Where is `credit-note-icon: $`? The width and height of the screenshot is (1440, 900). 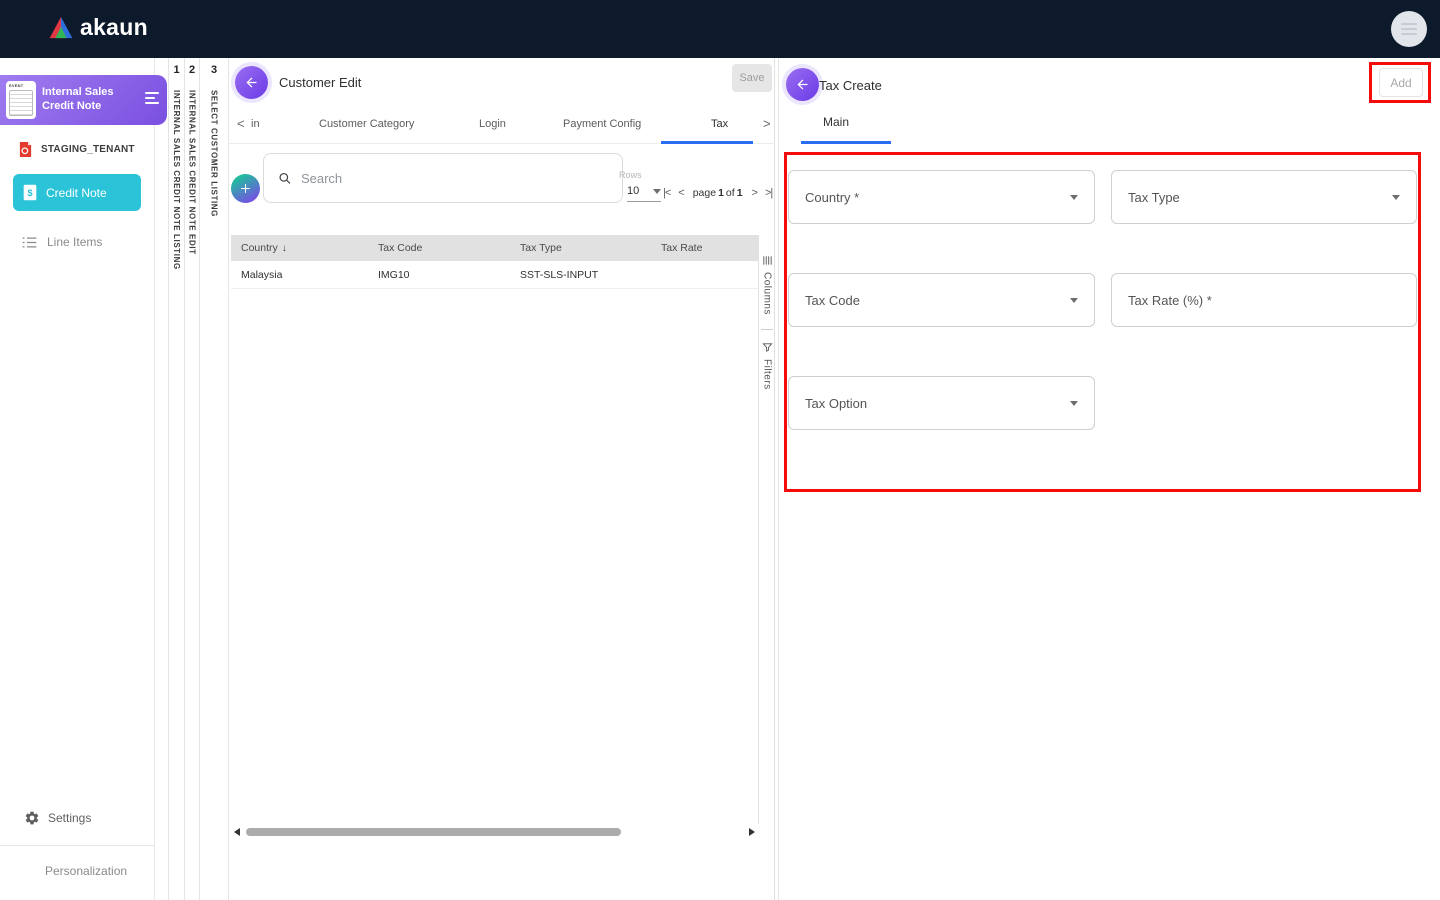 credit-note-icon: $ is located at coordinates (30, 192).